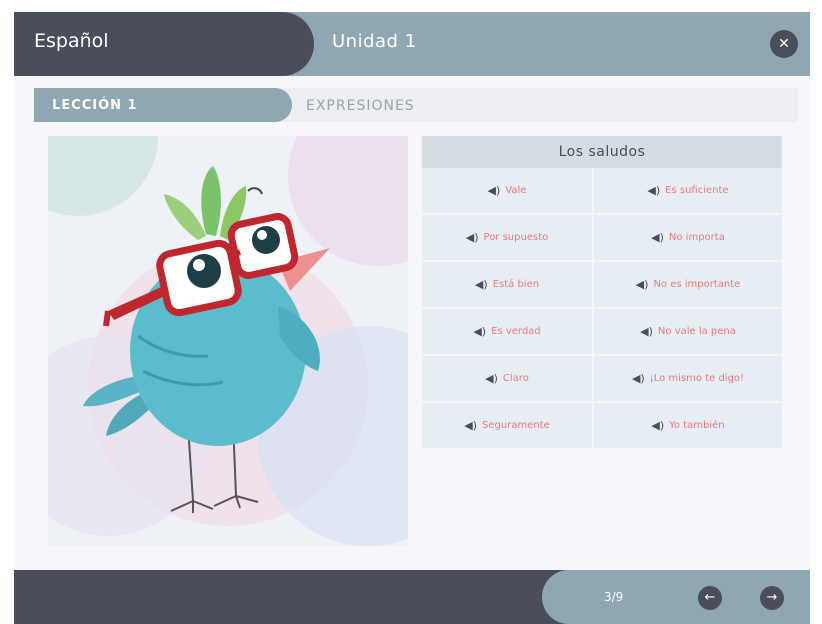  What do you see at coordinates (516, 331) in the screenshot?
I see `phrase-label: Es verdad` at bounding box center [516, 331].